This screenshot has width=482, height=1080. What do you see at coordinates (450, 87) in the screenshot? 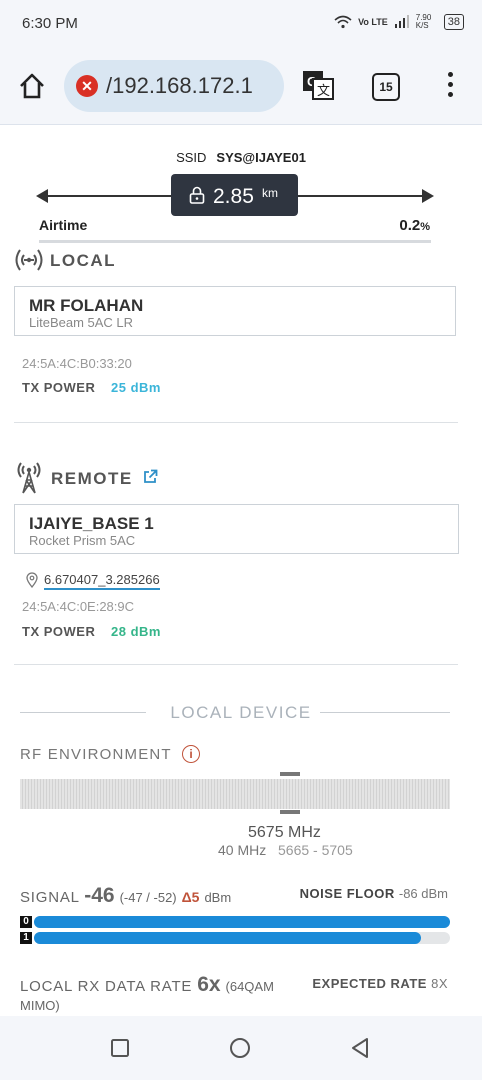
I see `overflow-menu-icon` at bounding box center [450, 87].